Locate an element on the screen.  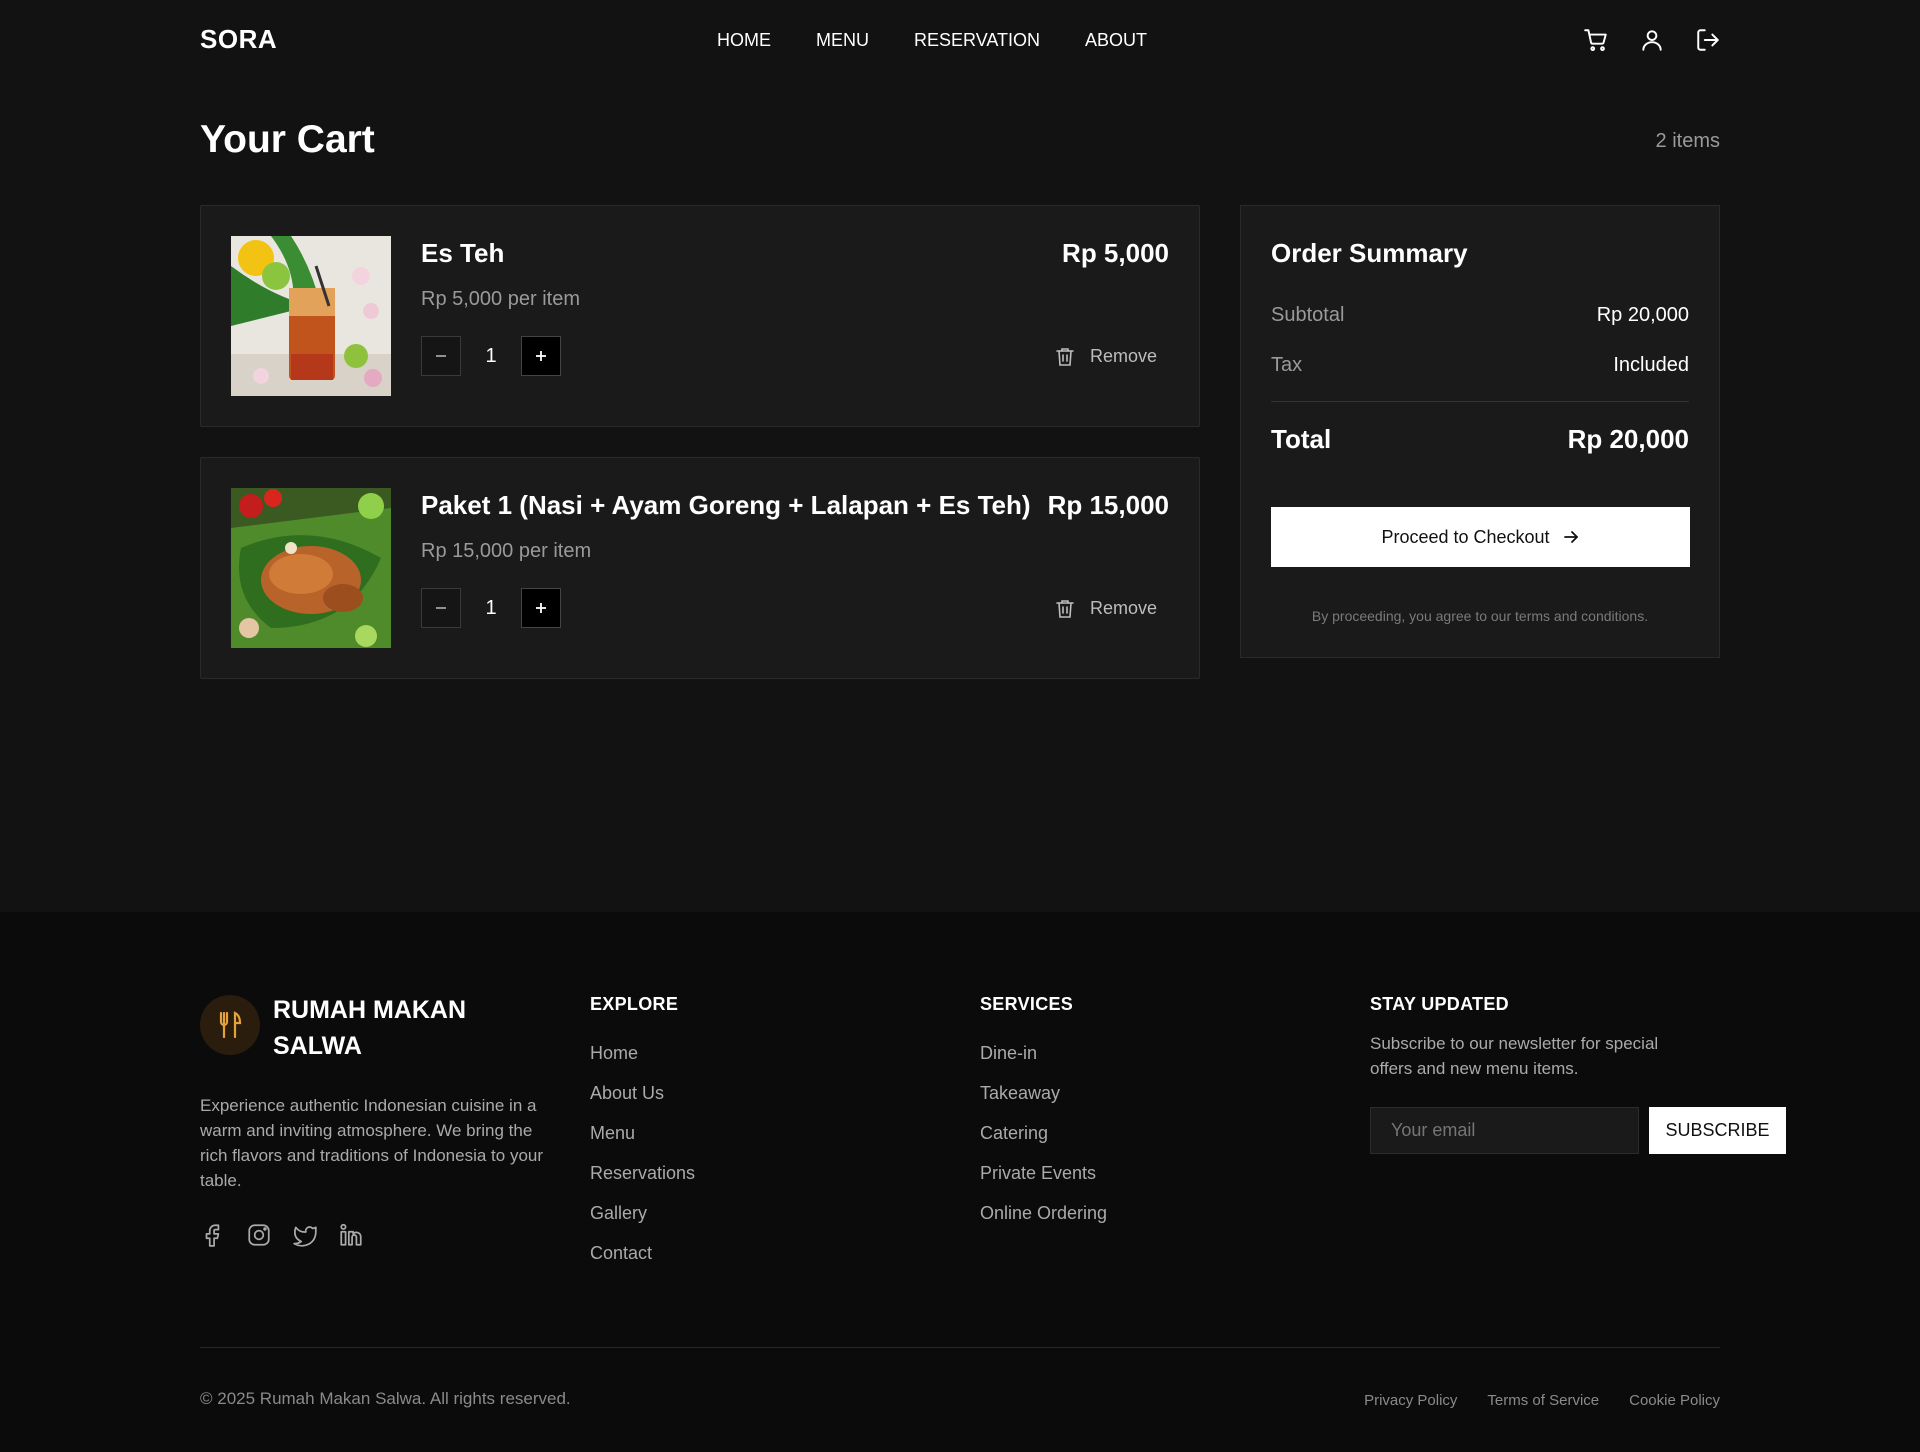
subtotal-value: Rp 20,000 is located at coordinates (1642, 315).